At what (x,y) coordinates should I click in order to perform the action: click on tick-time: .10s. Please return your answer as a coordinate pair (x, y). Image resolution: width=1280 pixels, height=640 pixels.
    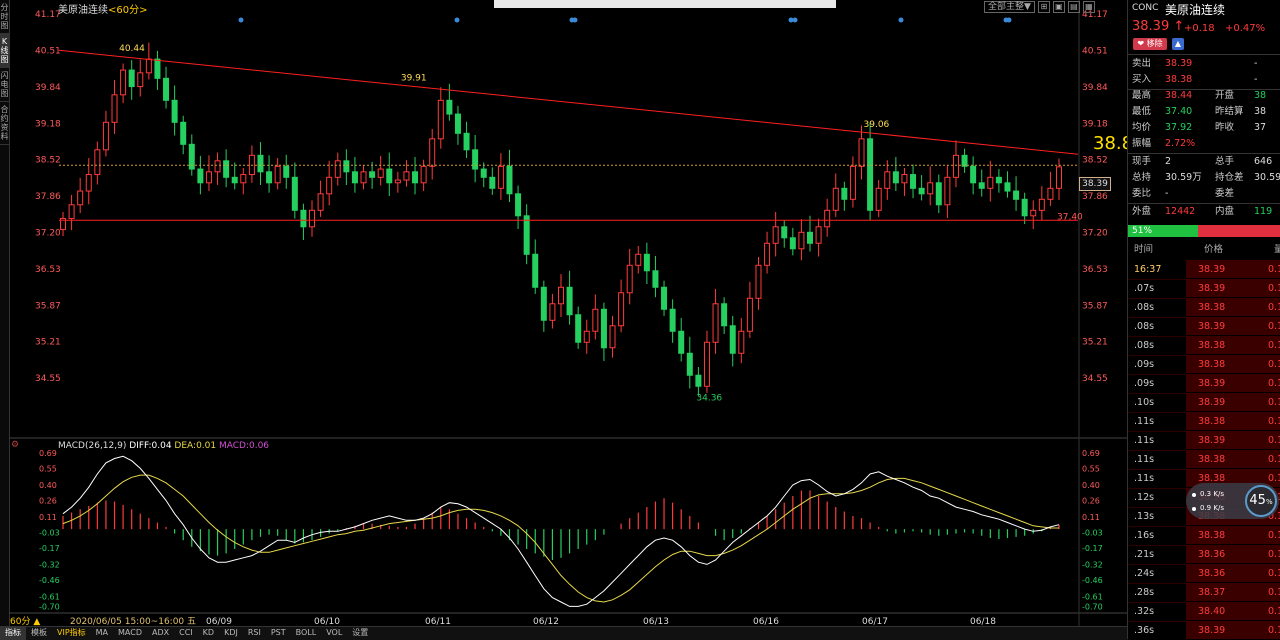
    Looking at the image, I should click on (1144, 402).